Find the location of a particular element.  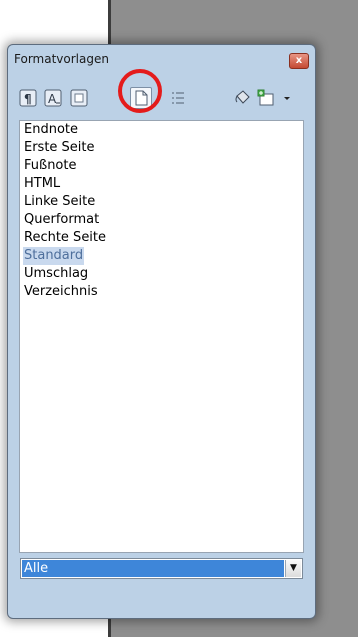

paragraph-style-icon: ¶ is located at coordinates (28, 98).